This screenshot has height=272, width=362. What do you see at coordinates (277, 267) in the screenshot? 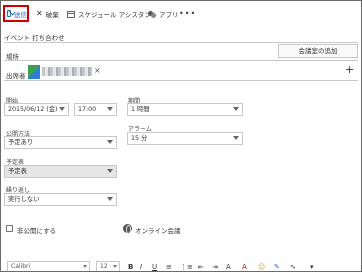
I see `insert-picture-button: ✎` at bounding box center [277, 267].